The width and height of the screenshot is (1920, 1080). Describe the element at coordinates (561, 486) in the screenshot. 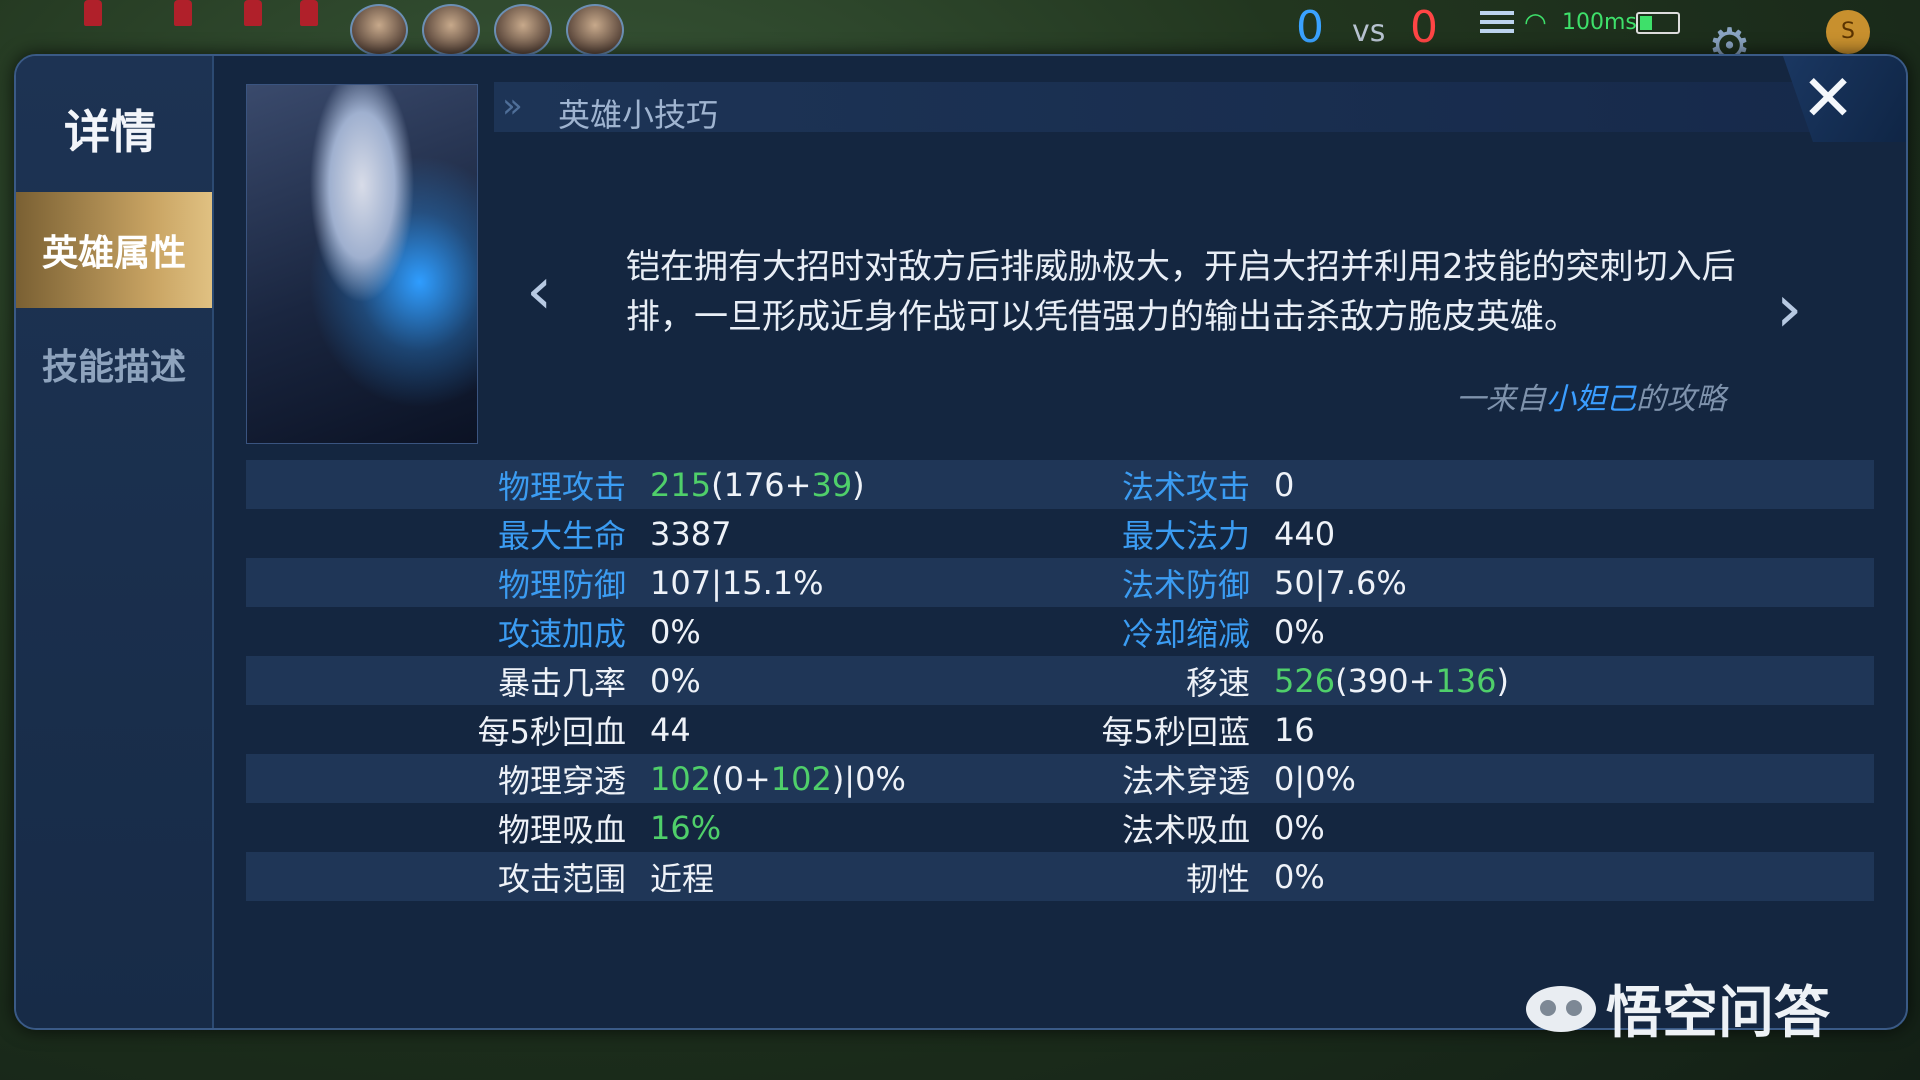

I see `stat-label: 物理攻击` at that location.